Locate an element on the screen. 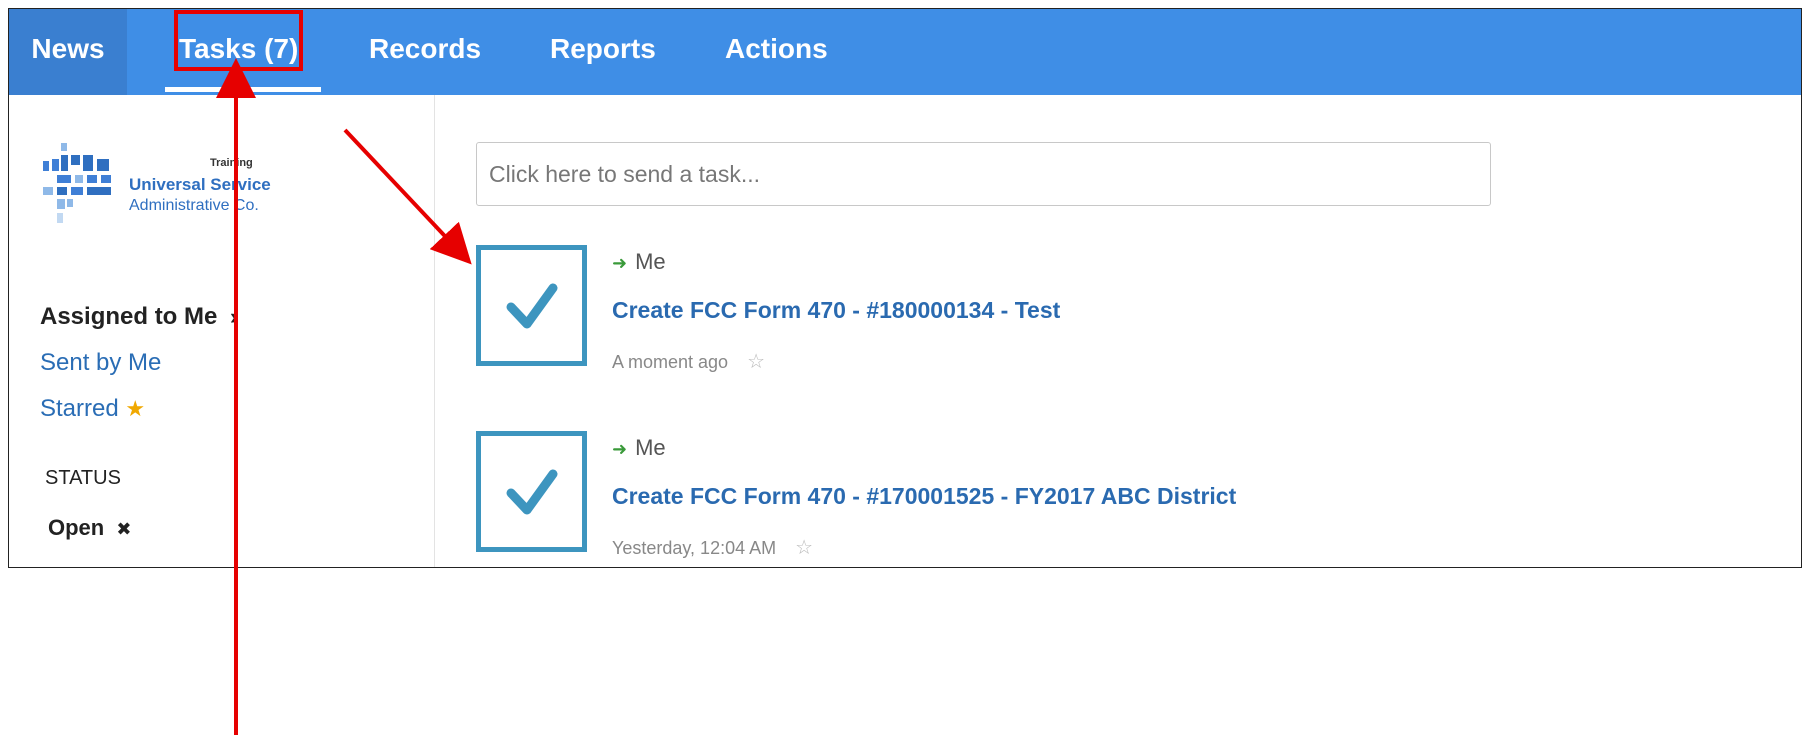 Image resolution: width=1802 pixels, height=735 pixels. filter-assigned-to-me: Assigned to Me › is located at coordinates (138, 317).